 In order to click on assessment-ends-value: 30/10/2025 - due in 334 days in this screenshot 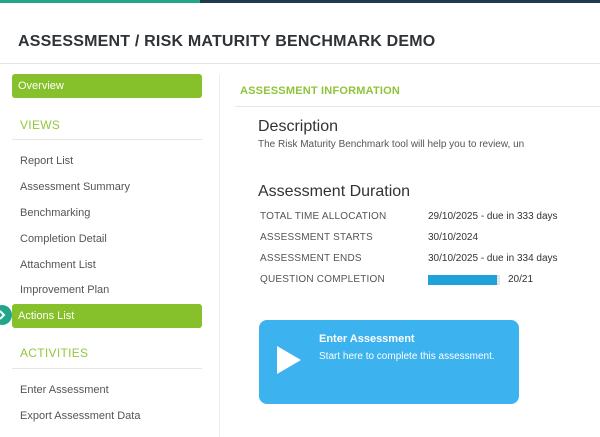, I will do `click(493, 258)`.